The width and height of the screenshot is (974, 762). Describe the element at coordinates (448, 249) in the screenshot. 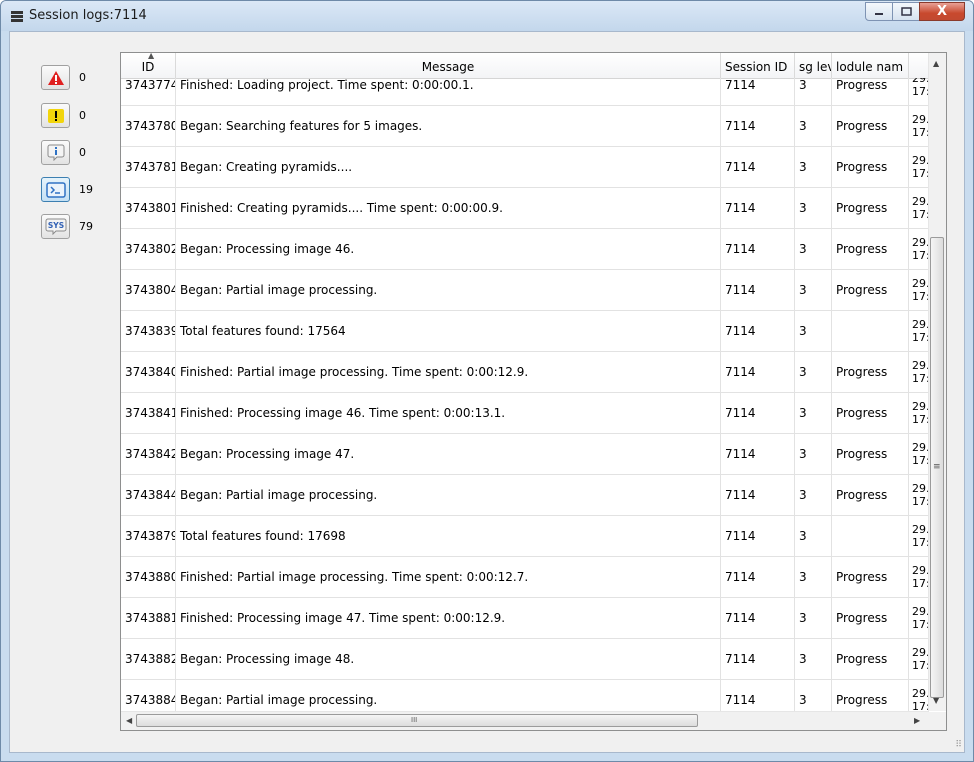

I see `cell-message: Began: Processing image 46.` at that location.